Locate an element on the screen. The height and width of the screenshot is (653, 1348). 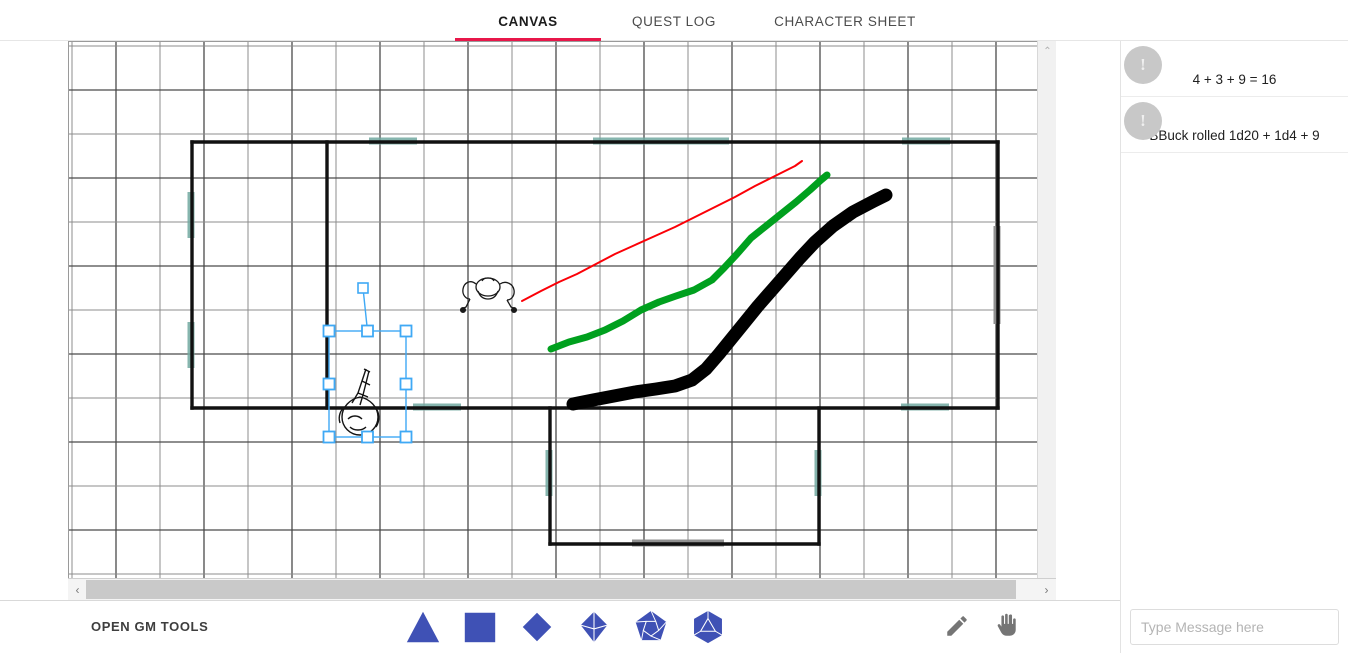
tab-list: CANVAS QUEST LOG CHARACTER SHEET is located at coordinates (699, 20).